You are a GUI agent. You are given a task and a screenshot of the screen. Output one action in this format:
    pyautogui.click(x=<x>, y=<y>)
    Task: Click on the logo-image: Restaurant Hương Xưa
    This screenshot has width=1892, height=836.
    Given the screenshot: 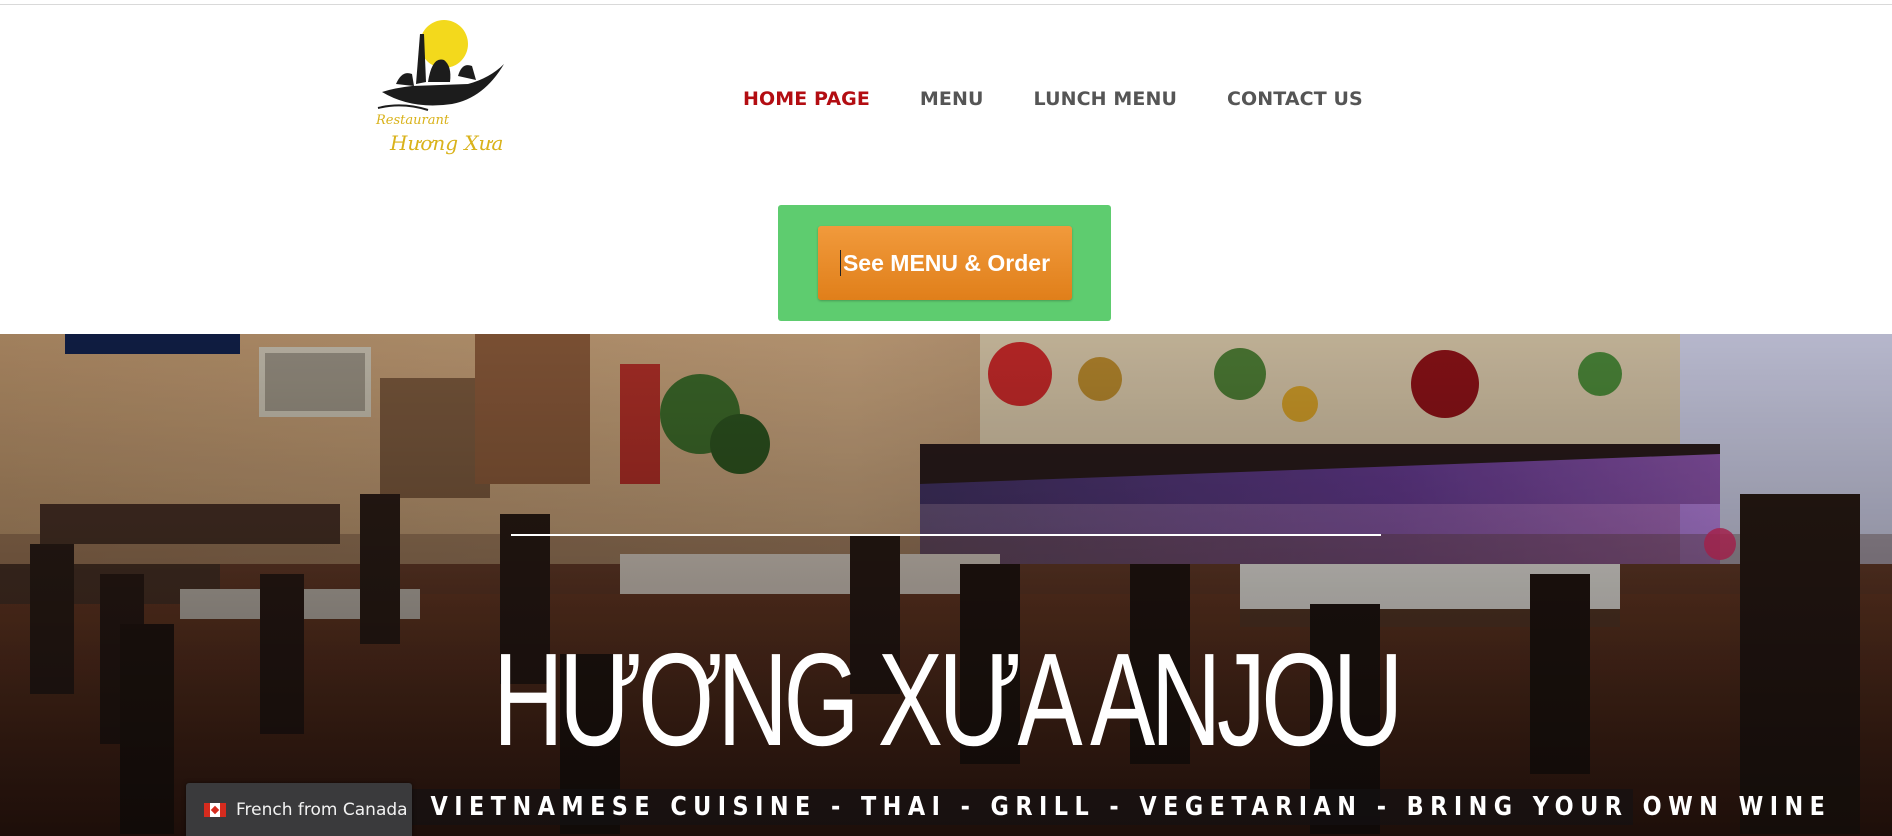 What is the action you would take?
    pyautogui.click(x=439, y=87)
    